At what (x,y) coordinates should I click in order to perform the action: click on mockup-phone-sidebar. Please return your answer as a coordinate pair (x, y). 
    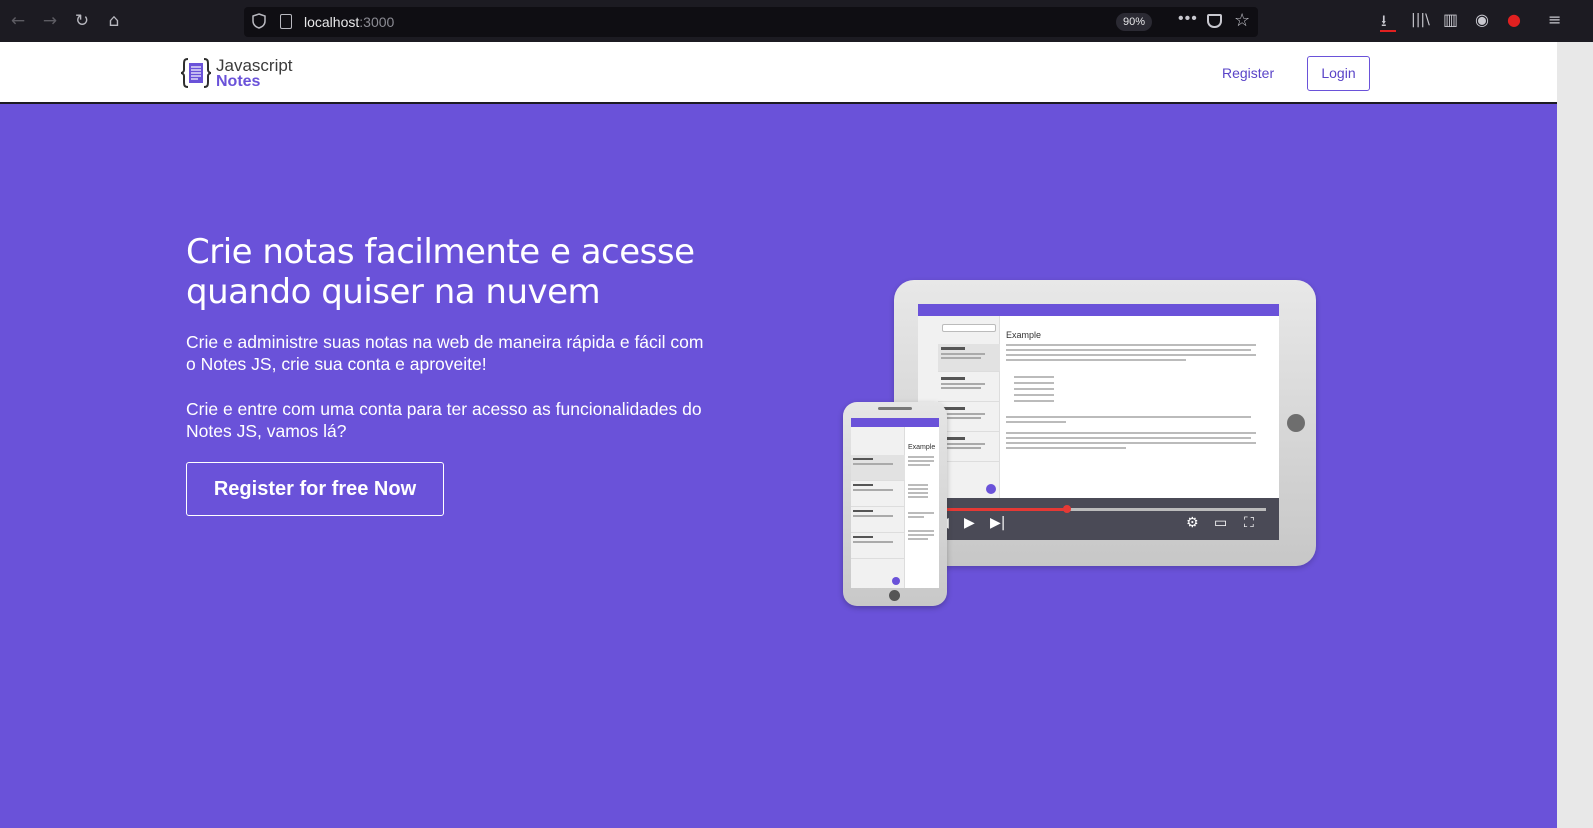
    Looking at the image, I should click on (878, 507).